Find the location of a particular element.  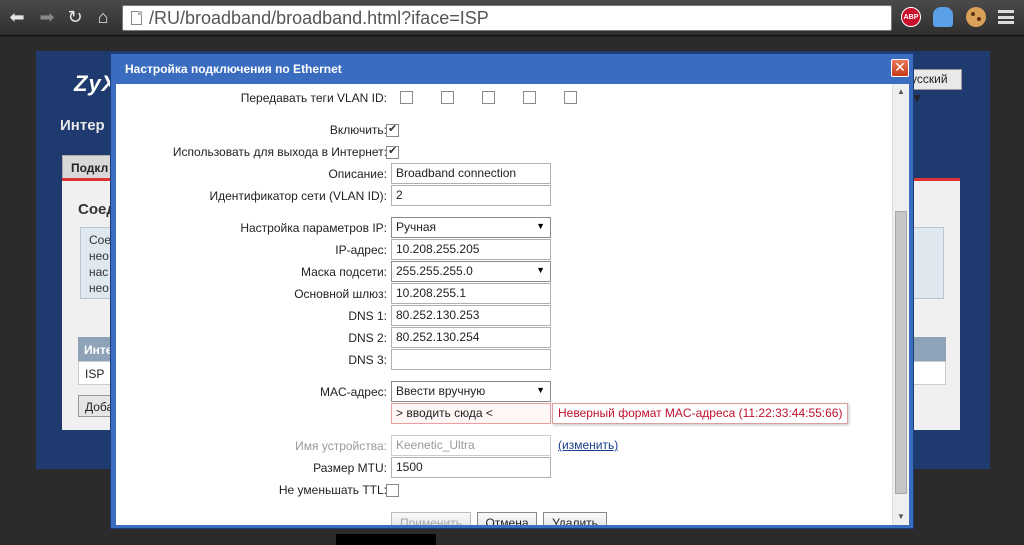

dialog-title: Настройка подключения по Ethernet is located at coordinates (233, 69).